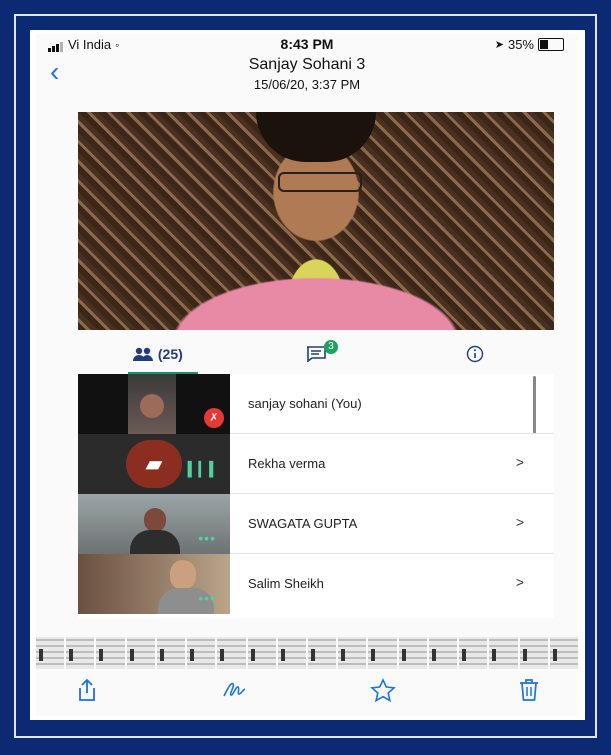 The width and height of the screenshot is (611, 755). I want to click on participant-name: SWAGATA GUPTA, so click(303, 523).